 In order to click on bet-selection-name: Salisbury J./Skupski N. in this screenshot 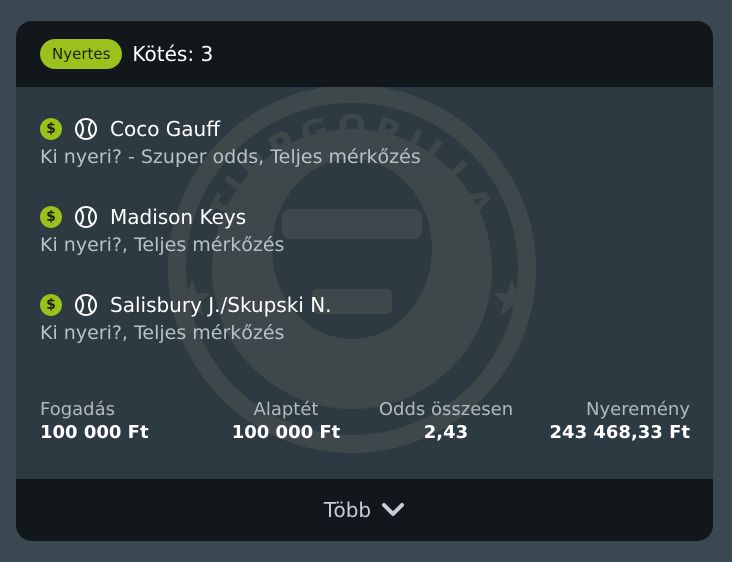, I will do `click(221, 305)`.